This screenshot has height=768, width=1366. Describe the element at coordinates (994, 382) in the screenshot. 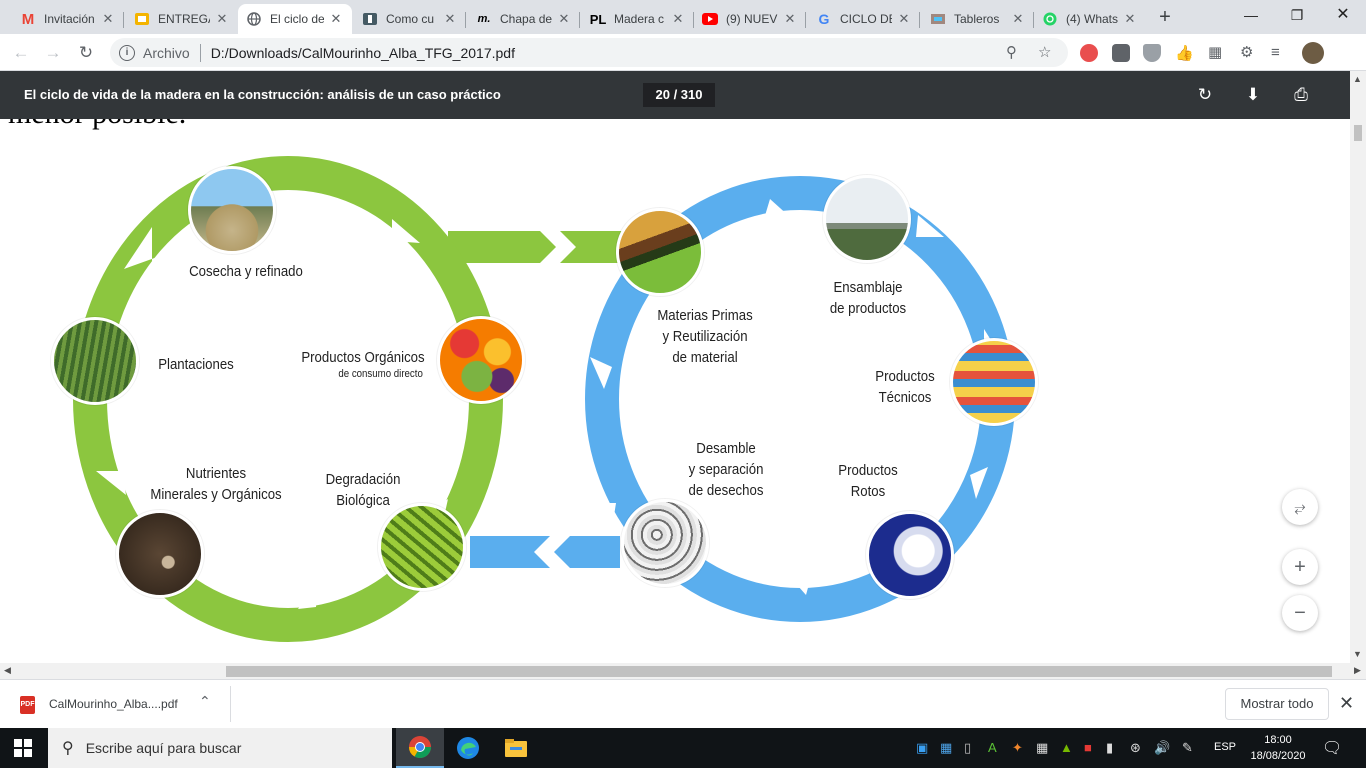

I see `technical-products-photo` at that location.